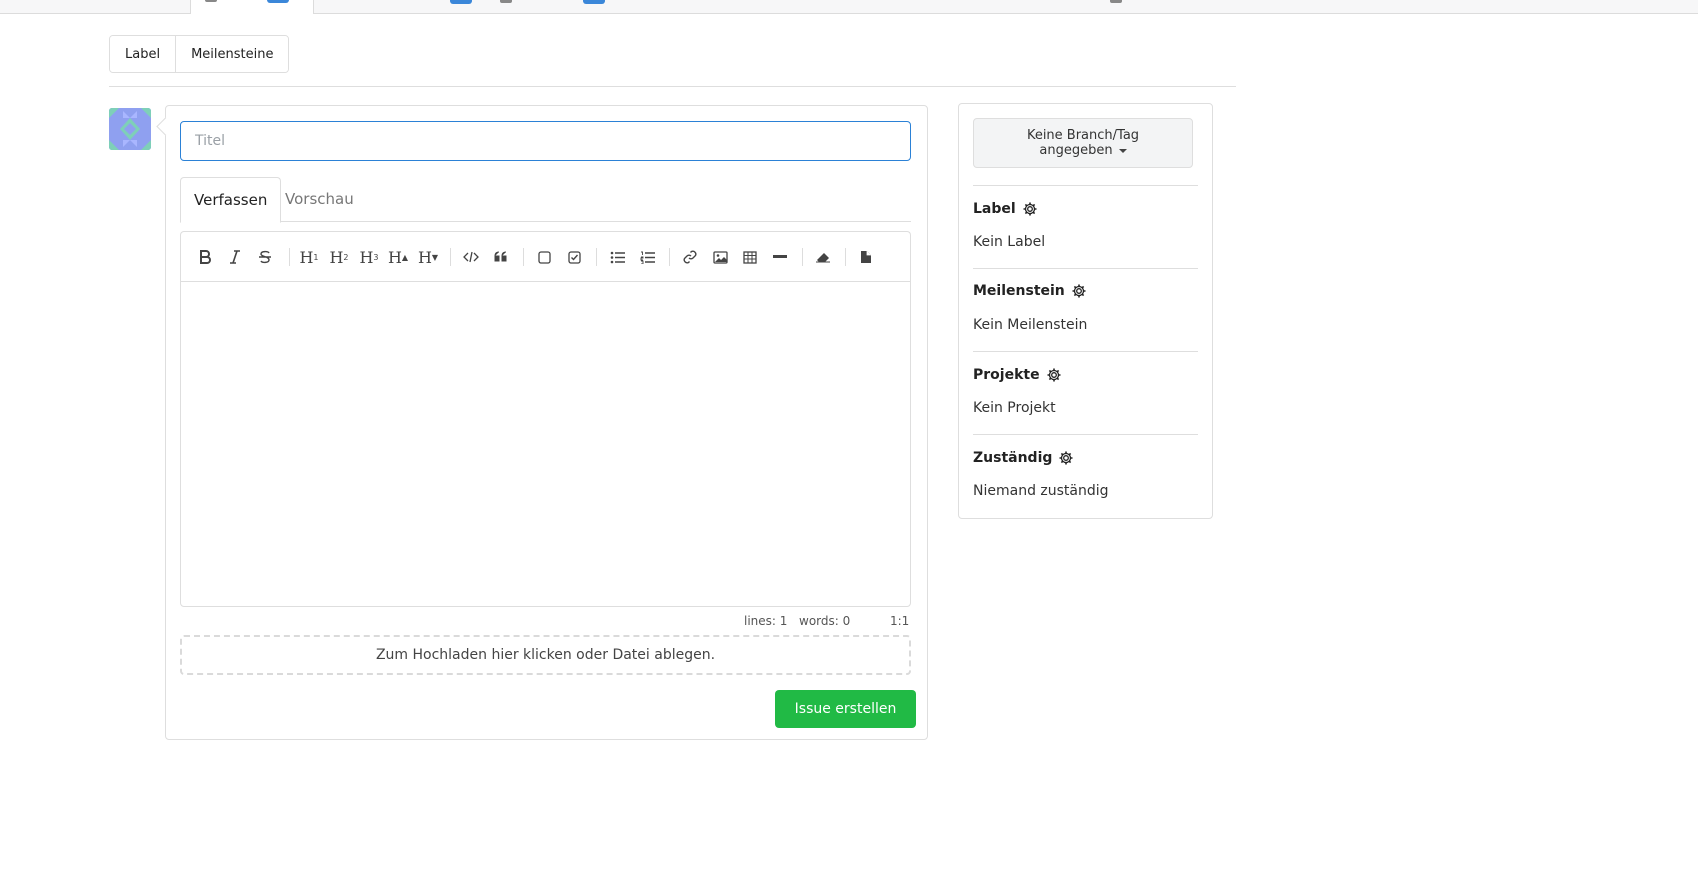 The height and width of the screenshot is (890, 1698). Describe the element at coordinates (849, 7) in the screenshot. I see `repo-tab-bar` at that location.